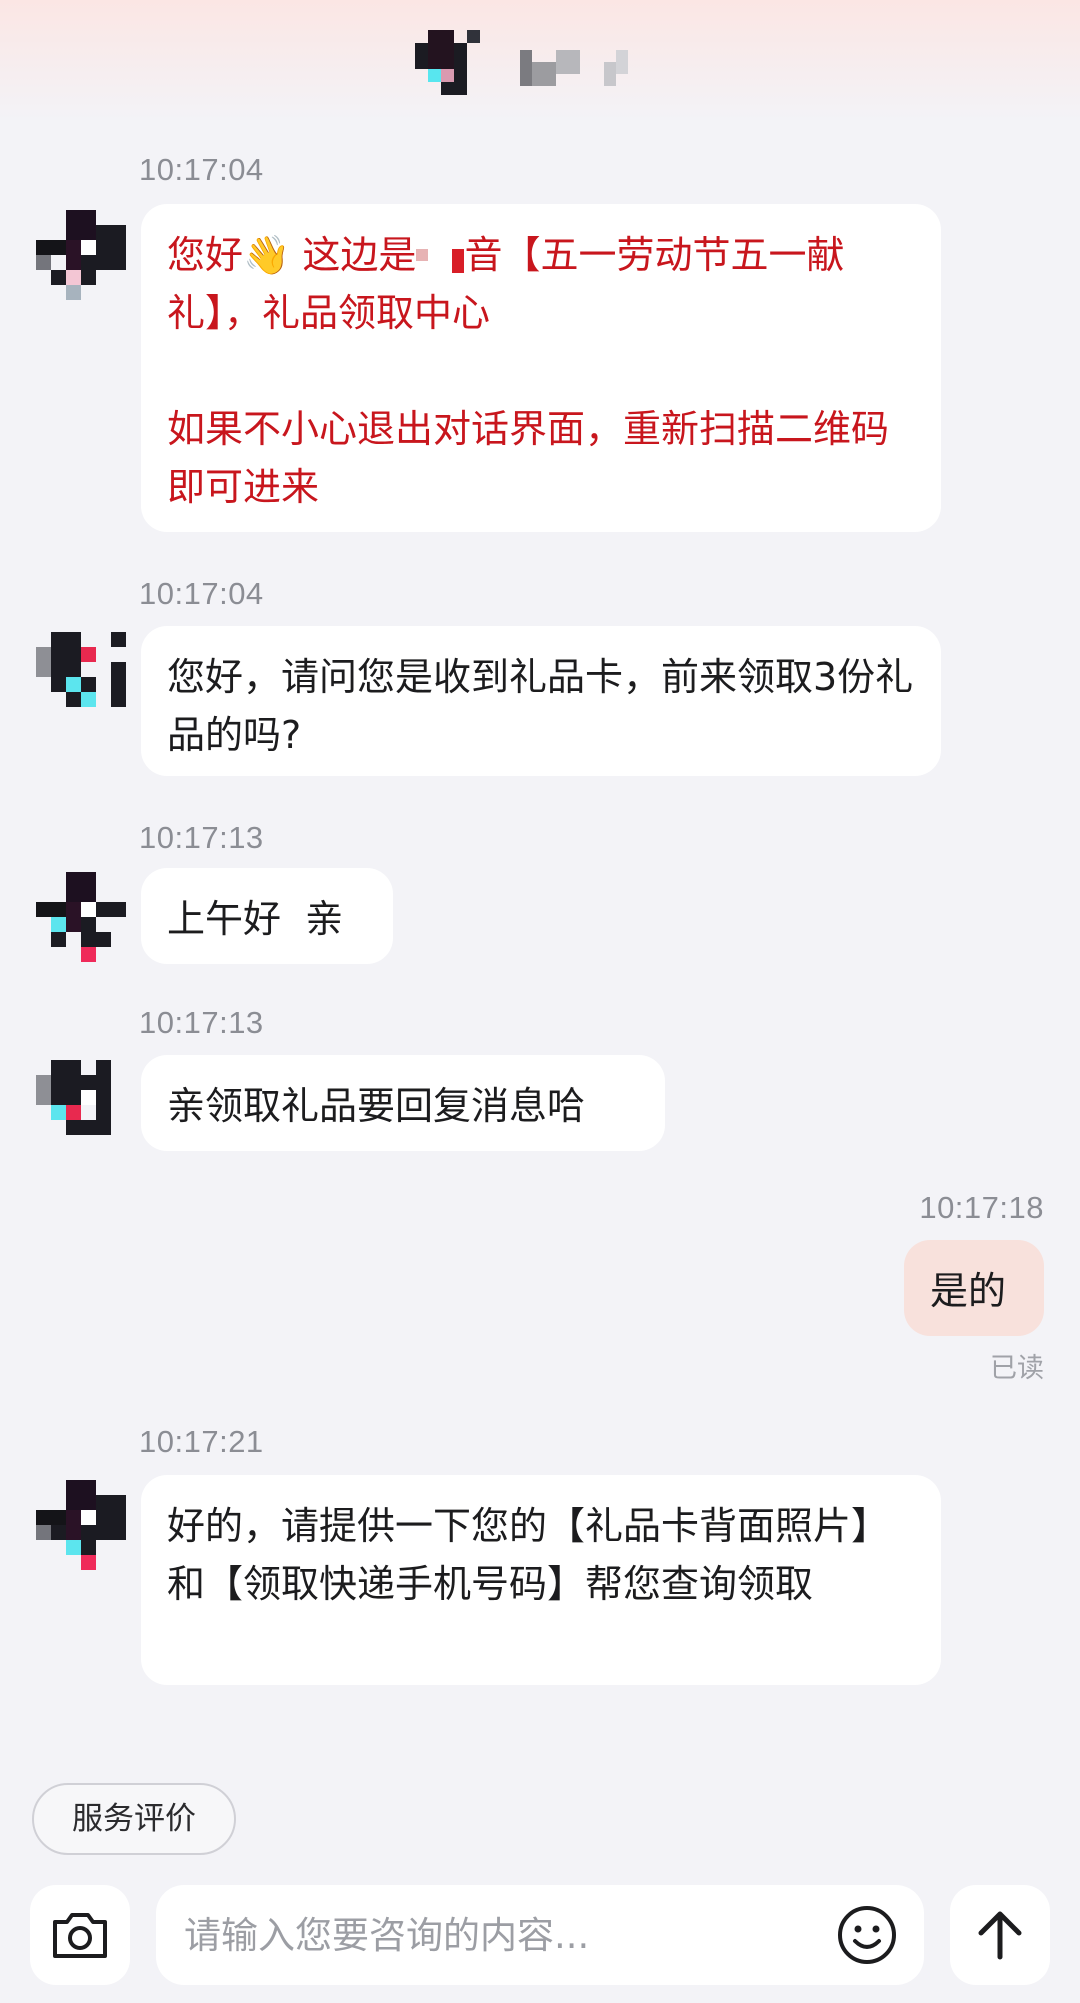  I want to click on contact-avatar, so click(454, 69).